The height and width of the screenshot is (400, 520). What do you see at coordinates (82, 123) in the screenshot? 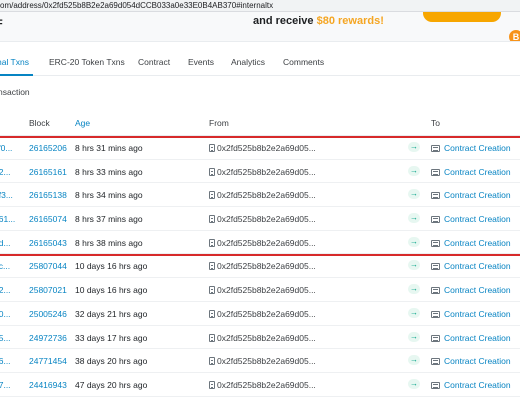
I see `header-age-toggle: Age` at bounding box center [82, 123].